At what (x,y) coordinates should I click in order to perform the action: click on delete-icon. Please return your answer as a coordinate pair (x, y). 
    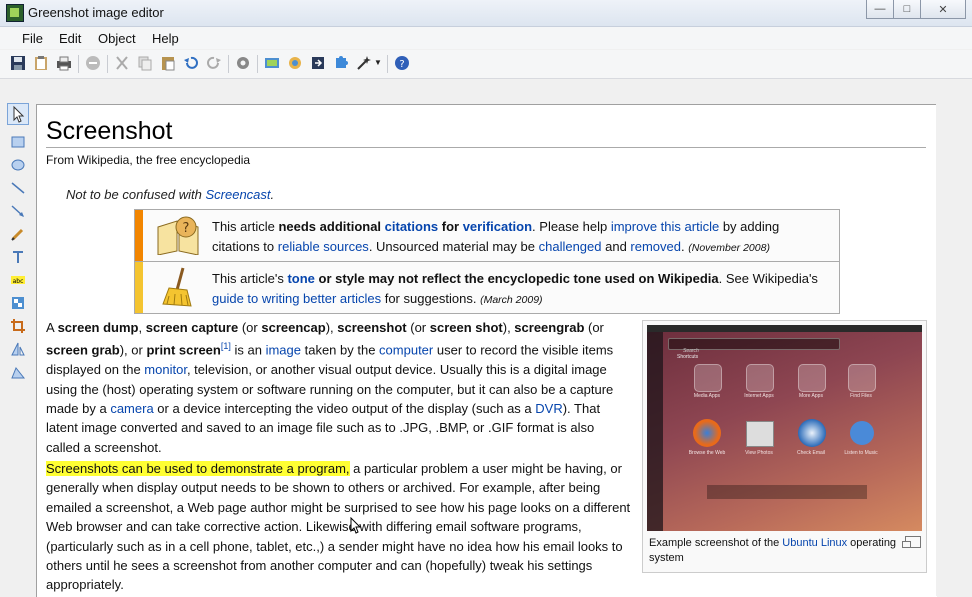
    Looking at the image, I should click on (93, 63).